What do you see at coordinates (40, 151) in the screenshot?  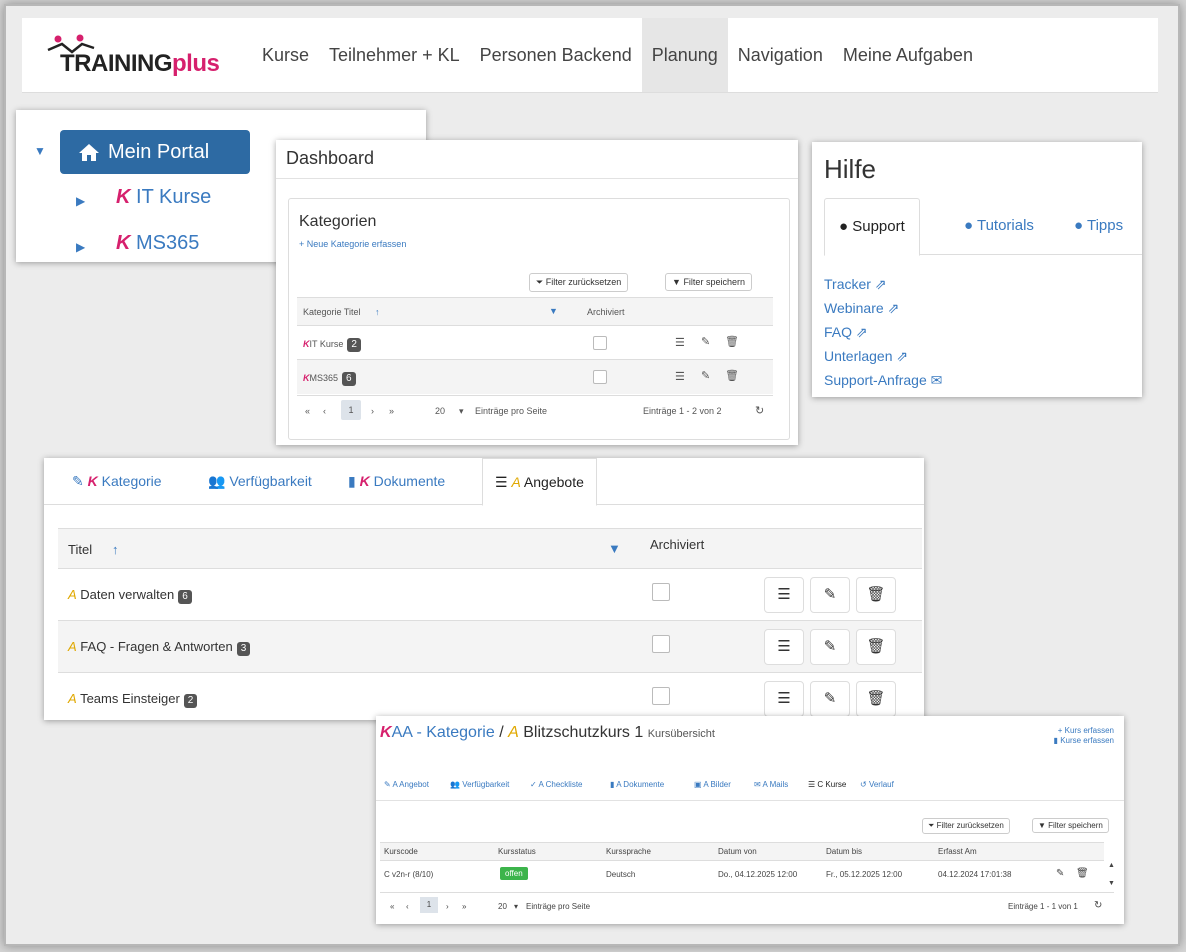 I see `caret-down-icon: ▼` at bounding box center [40, 151].